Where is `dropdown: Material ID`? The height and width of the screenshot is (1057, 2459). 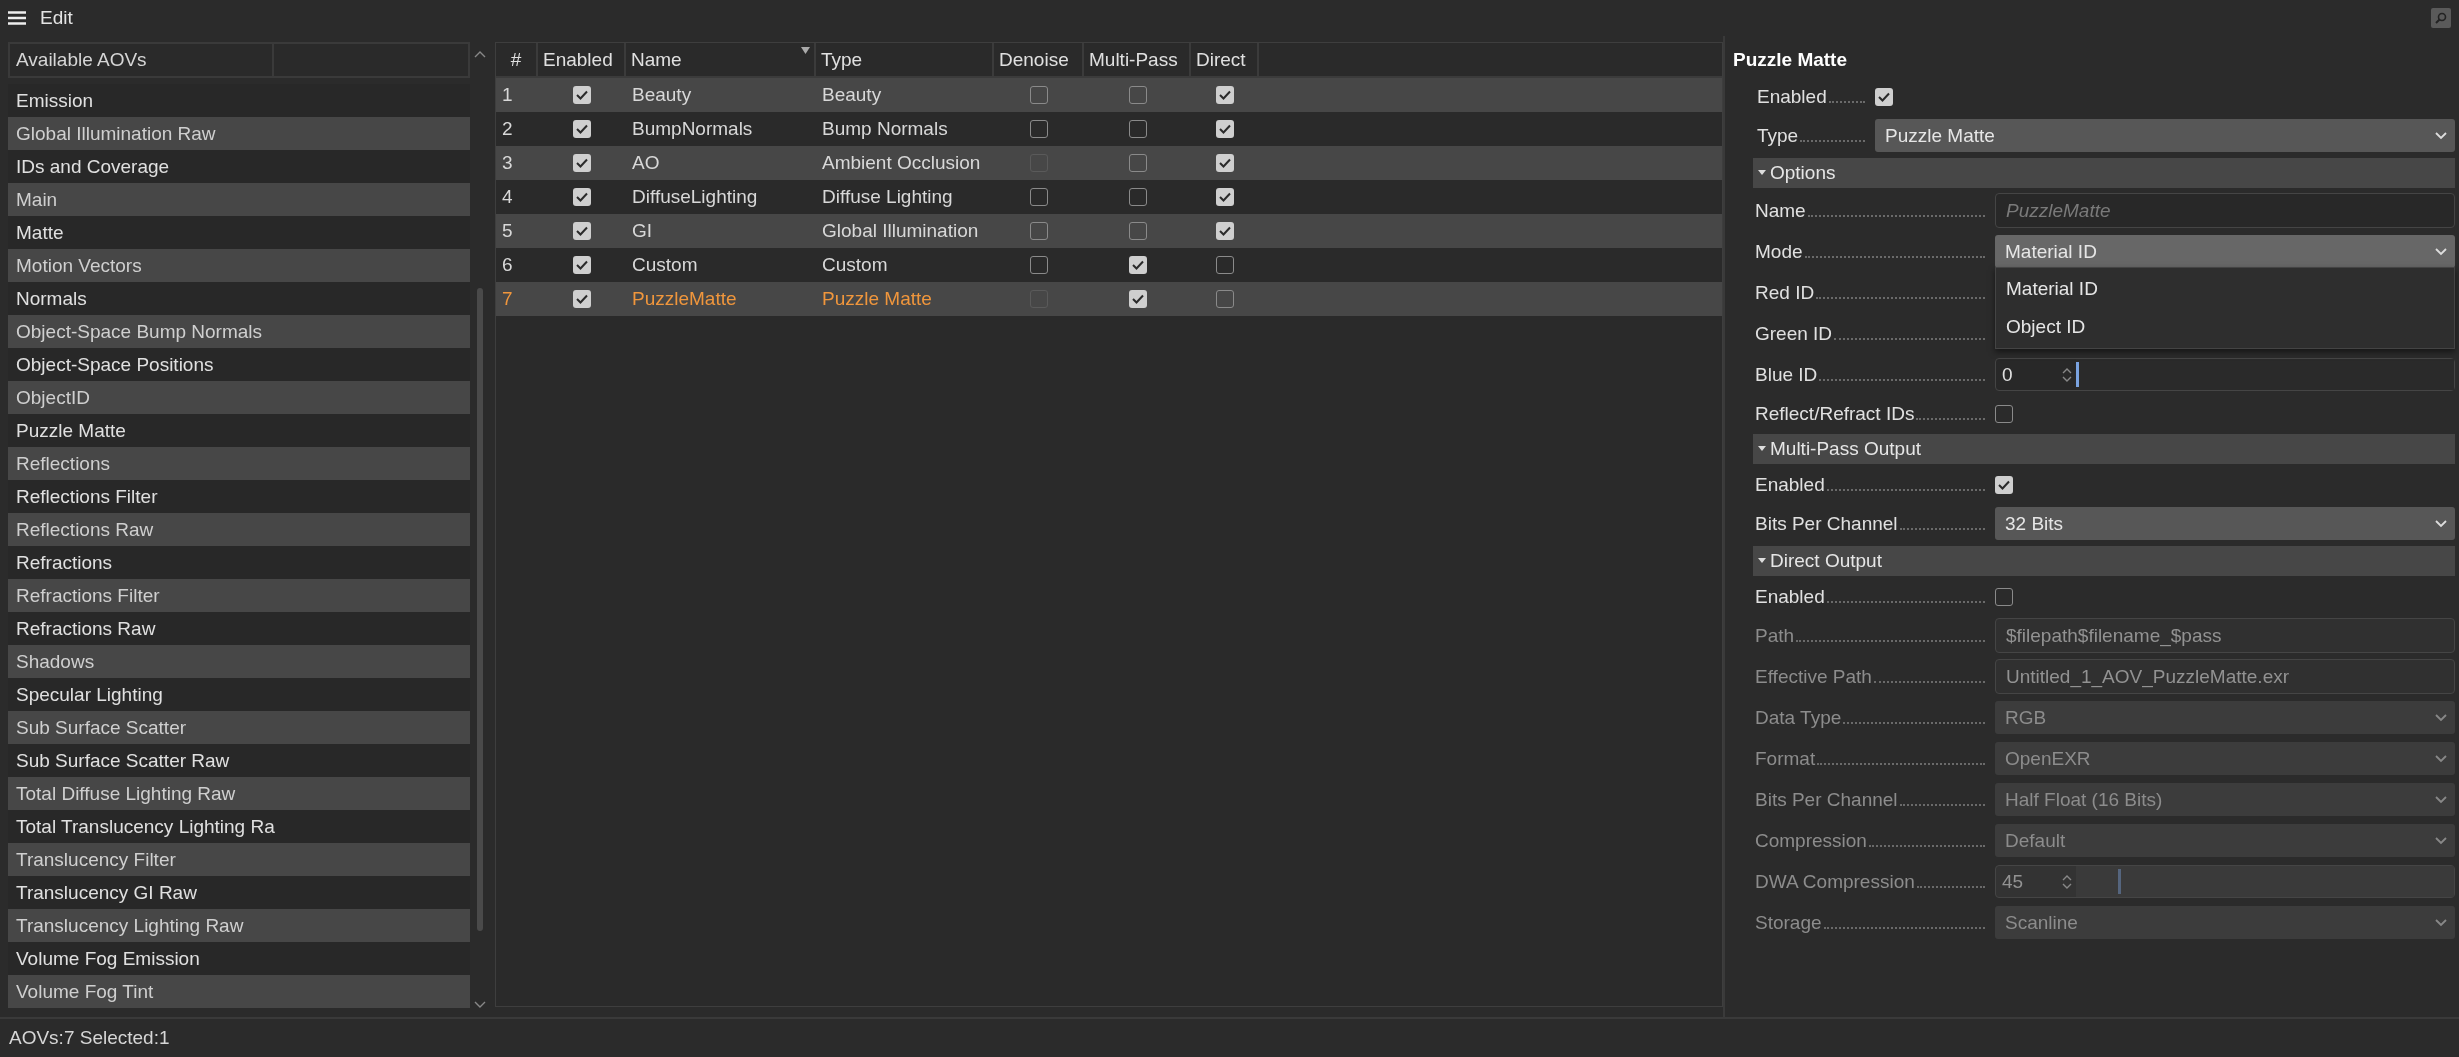
dropdown: Material ID is located at coordinates (2225, 251).